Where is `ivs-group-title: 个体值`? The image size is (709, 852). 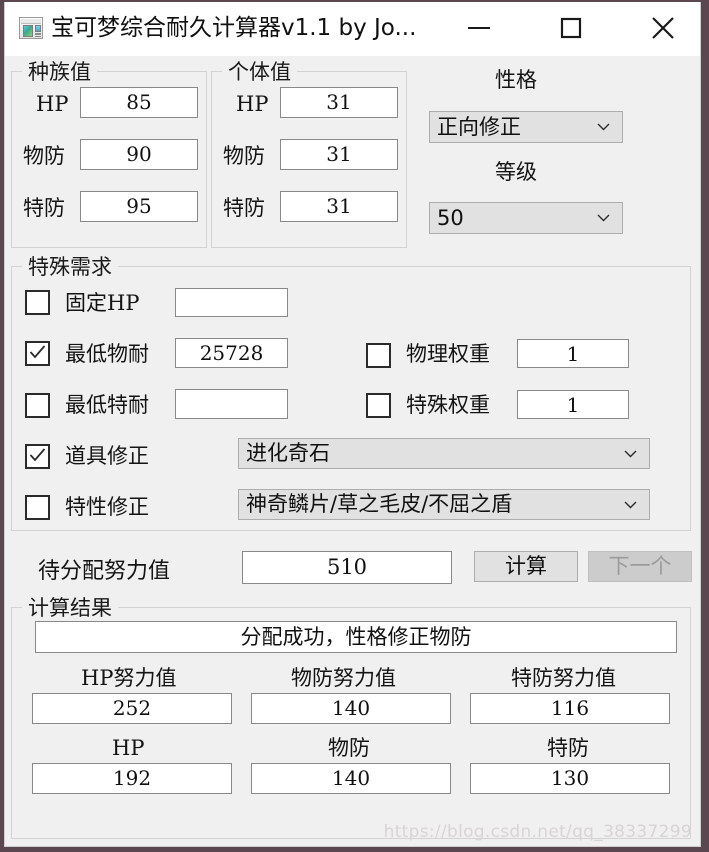
ivs-group-title: 个体值 is located at coordinates (259, 71).